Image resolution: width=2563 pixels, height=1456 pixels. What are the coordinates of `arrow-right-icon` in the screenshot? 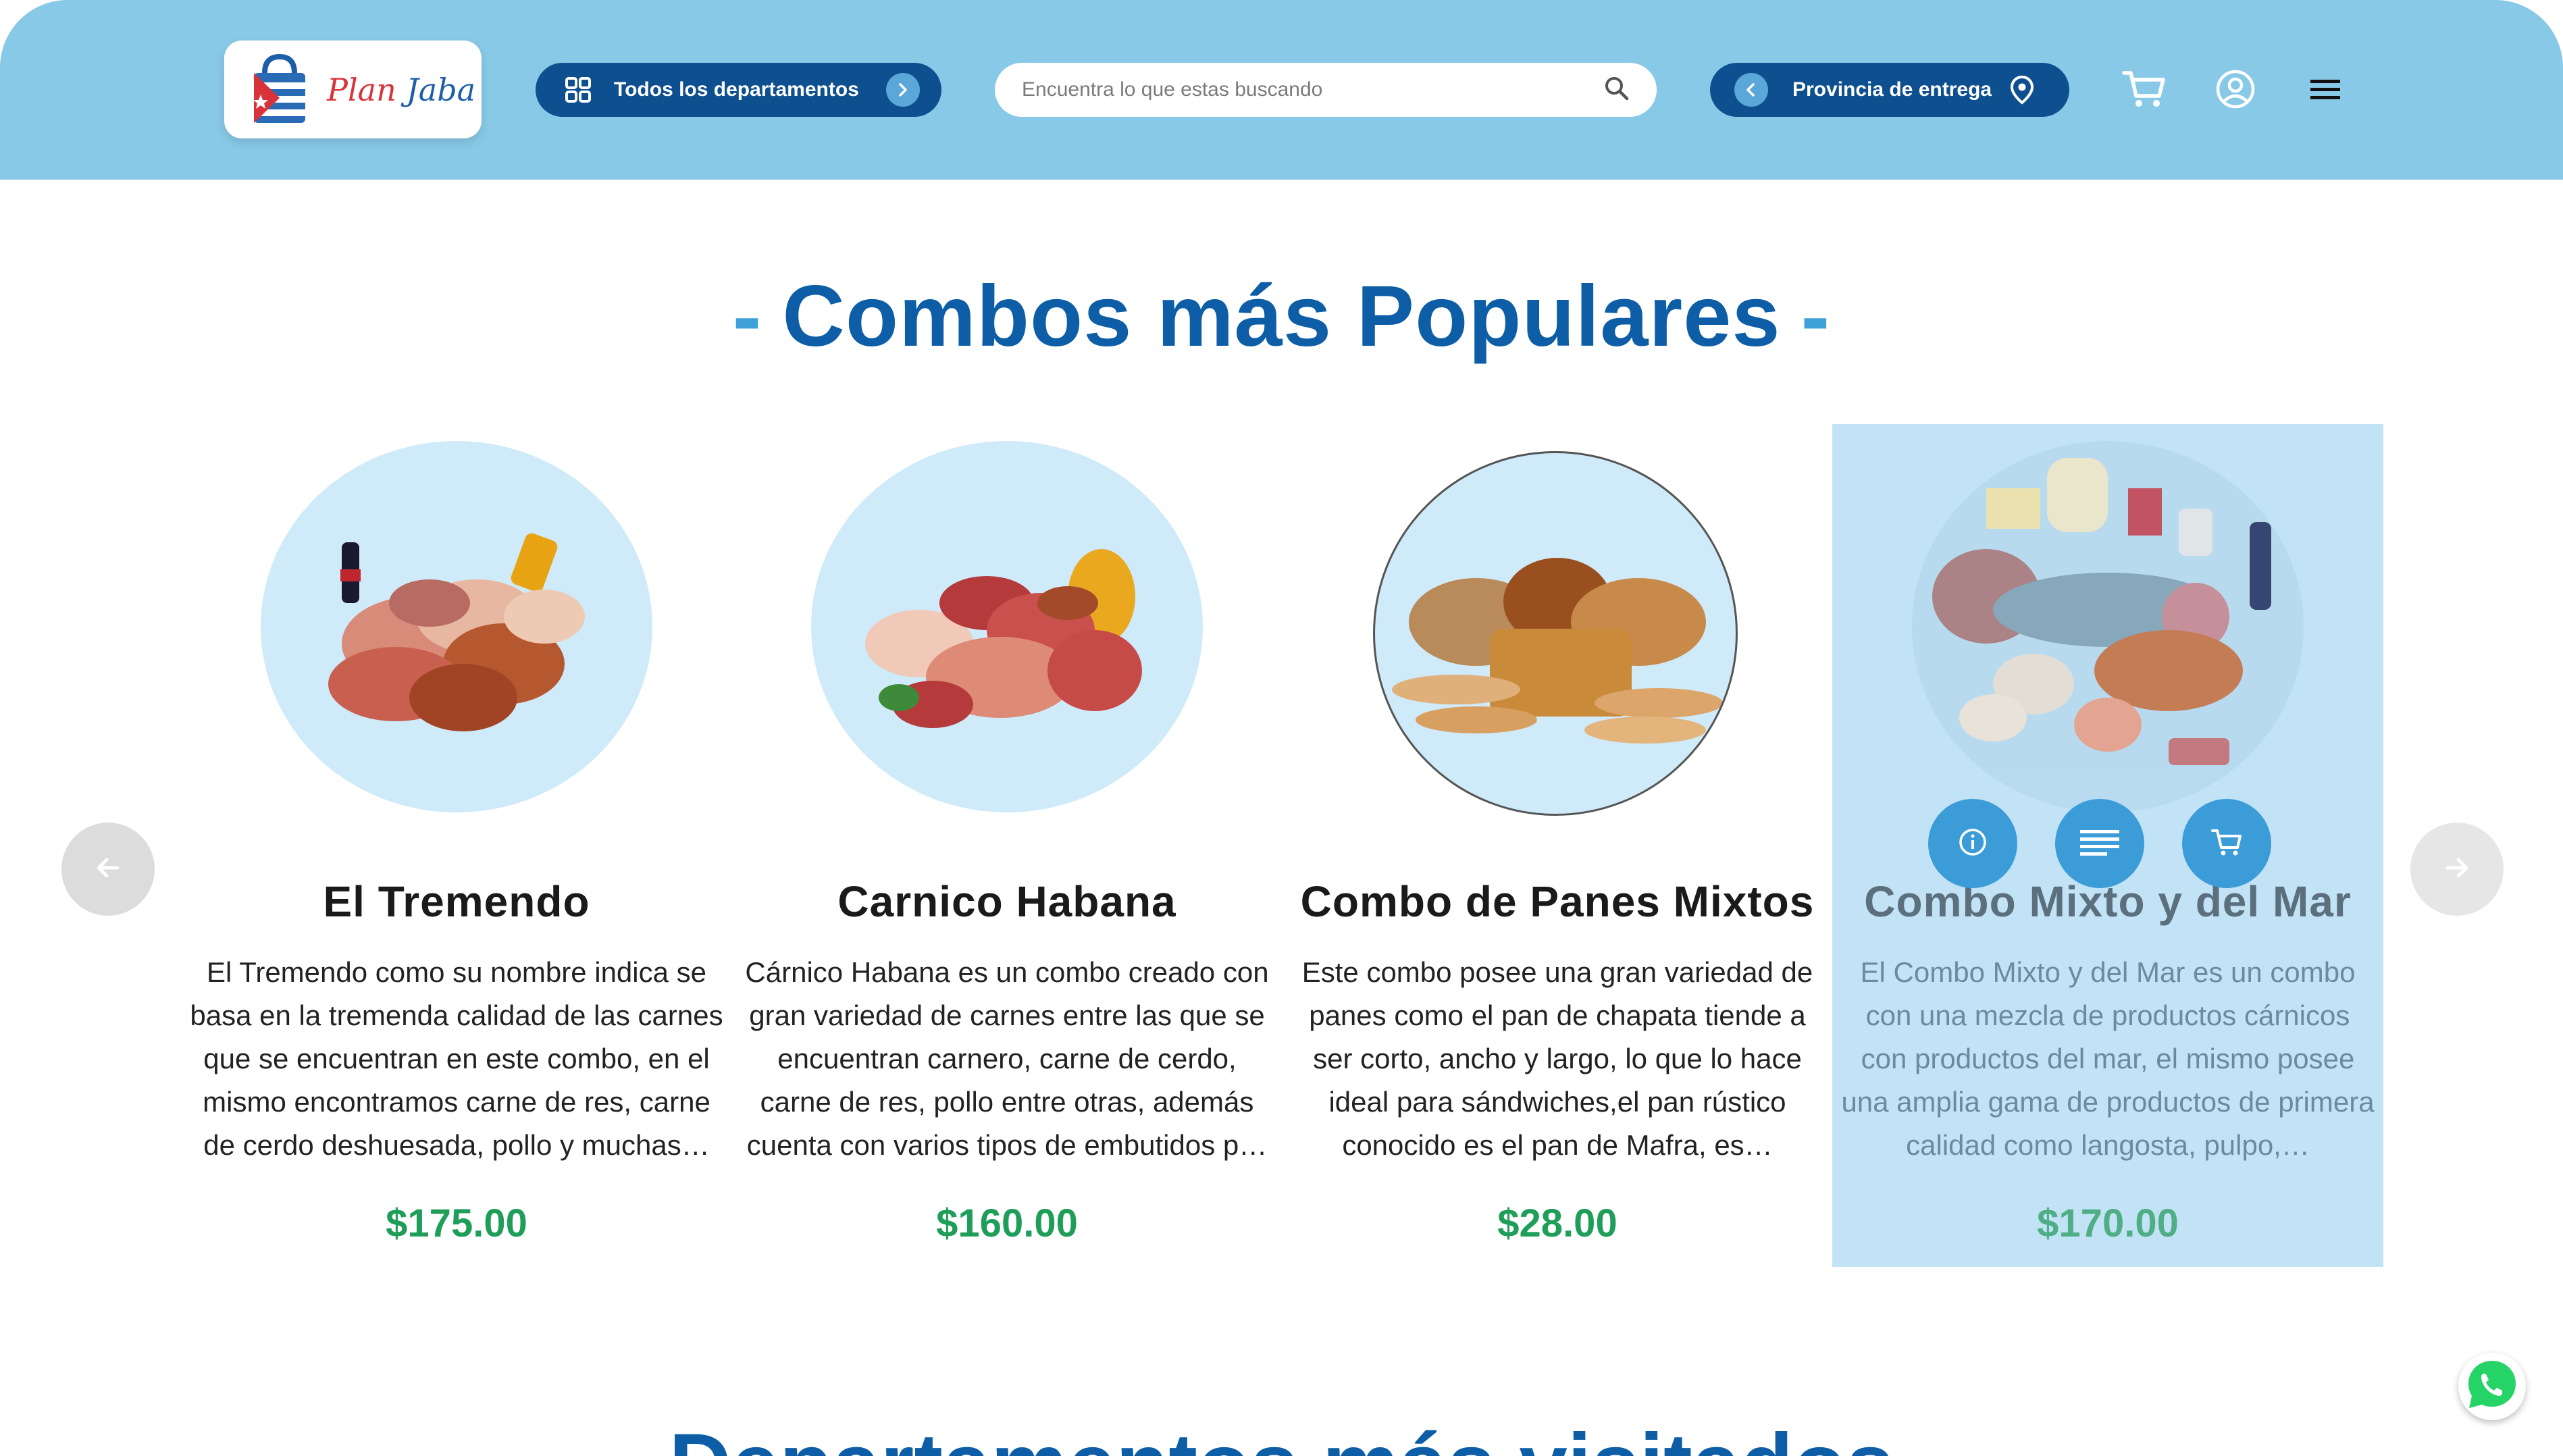 It's located at (2457, 869).